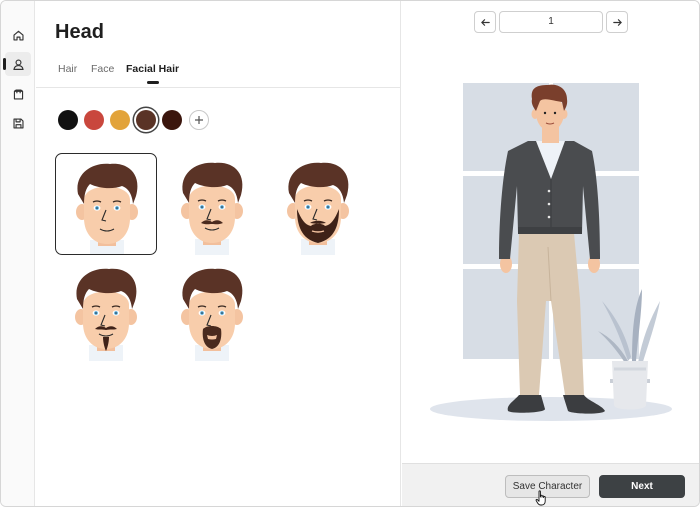 Image resolution: width=700 pixels, height=507 pixels. I want to click on arrow-left-icon, so click(485, 22).